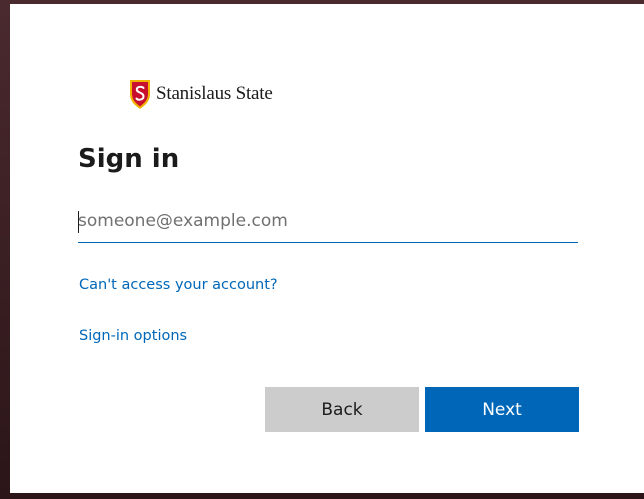  I want to click on email-input, so click(328, 221).